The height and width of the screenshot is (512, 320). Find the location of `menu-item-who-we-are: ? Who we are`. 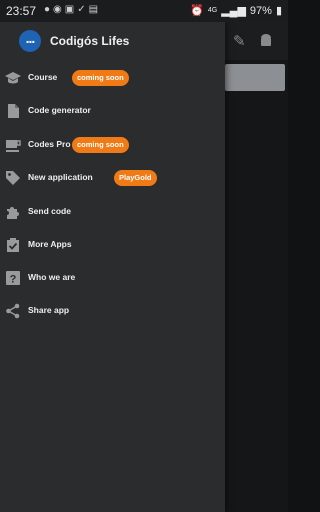

menu-item-who-we-are: ? Who we are is located at coordinates (112, 278).